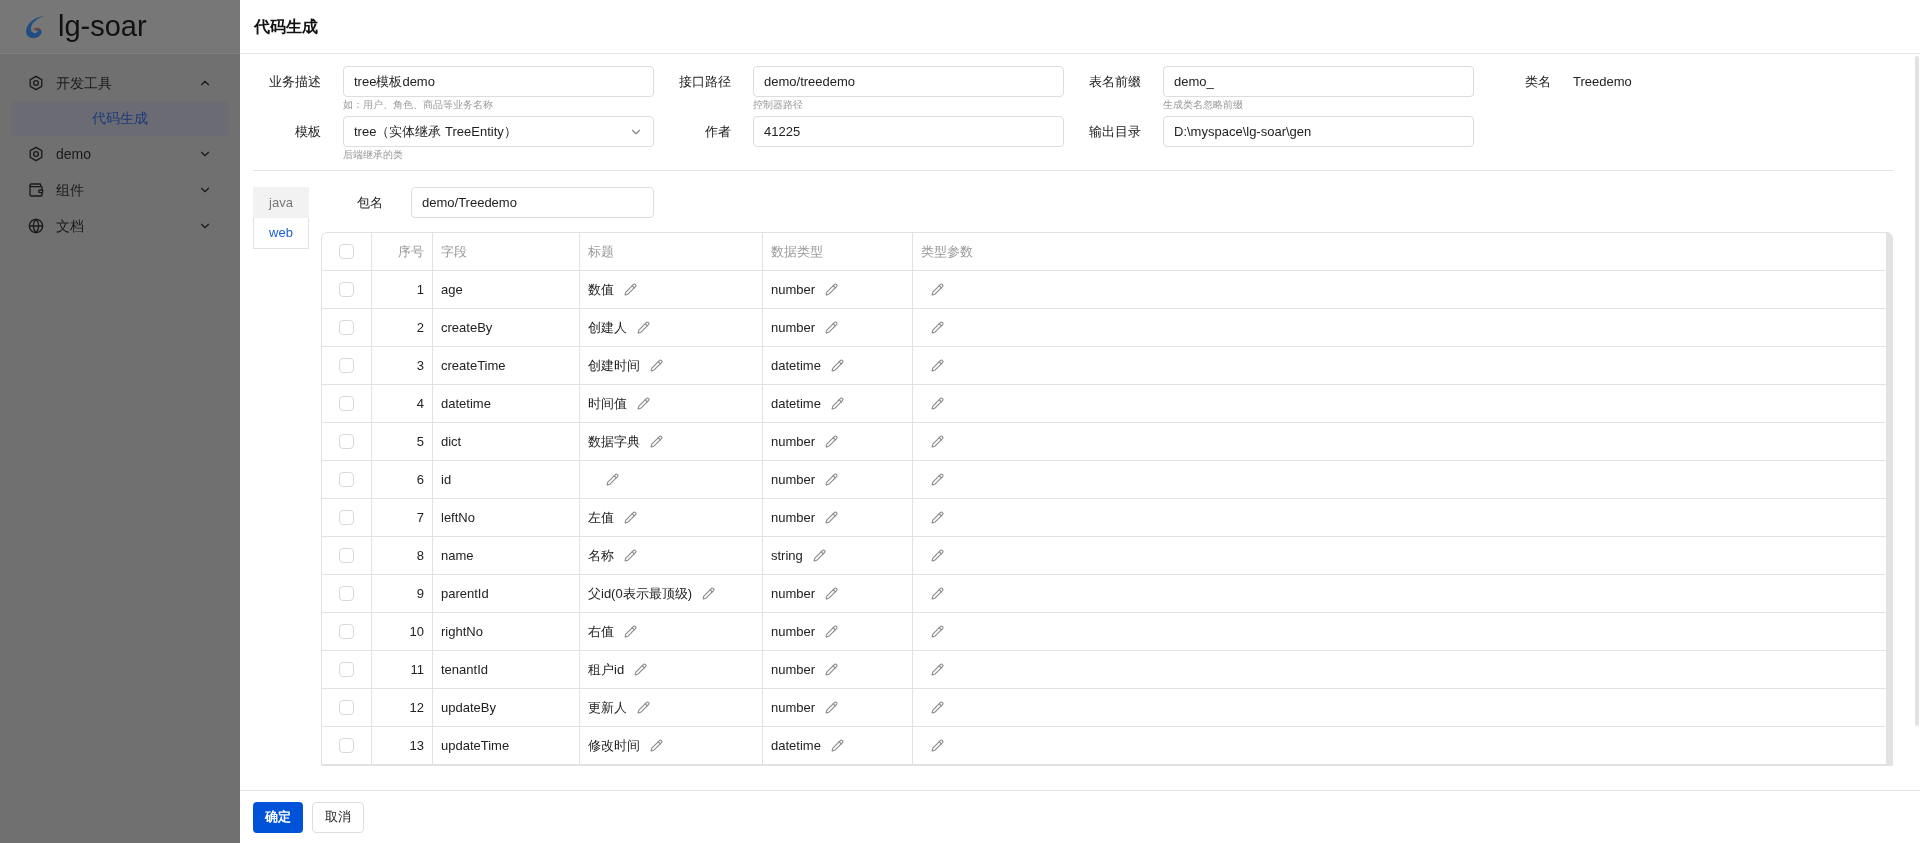  I want to click on app-logo-text: lg-soar, so click(102, 26).